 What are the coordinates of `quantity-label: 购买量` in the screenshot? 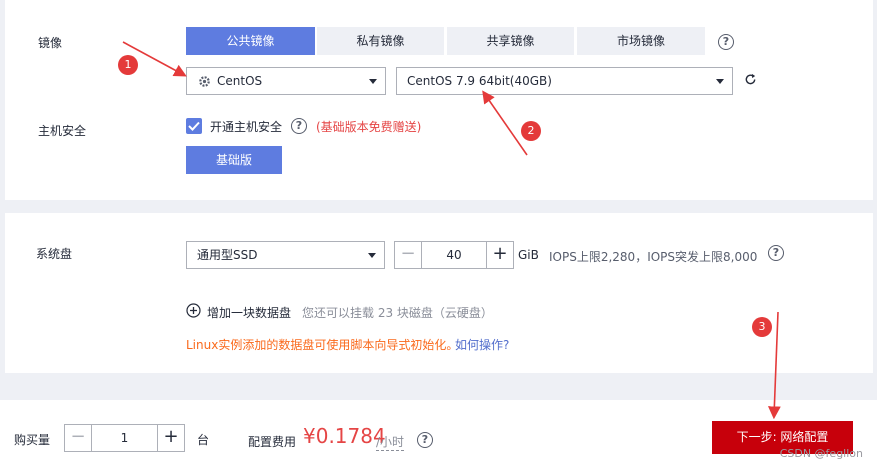 It's located at (32, 440).